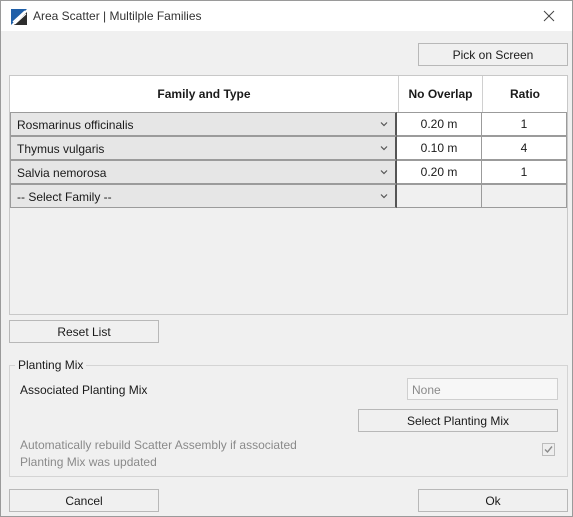 This screenshot has height=517, width=573. Describe the element at coordinates (19, 17) in the screenshot. I see `app-logo-icon` at that location.